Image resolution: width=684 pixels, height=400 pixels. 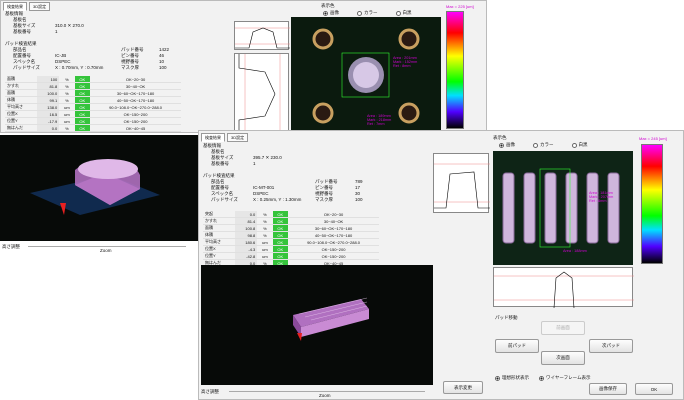 I want to click on radio-image-2: 画像, so click(x=507, y=145).